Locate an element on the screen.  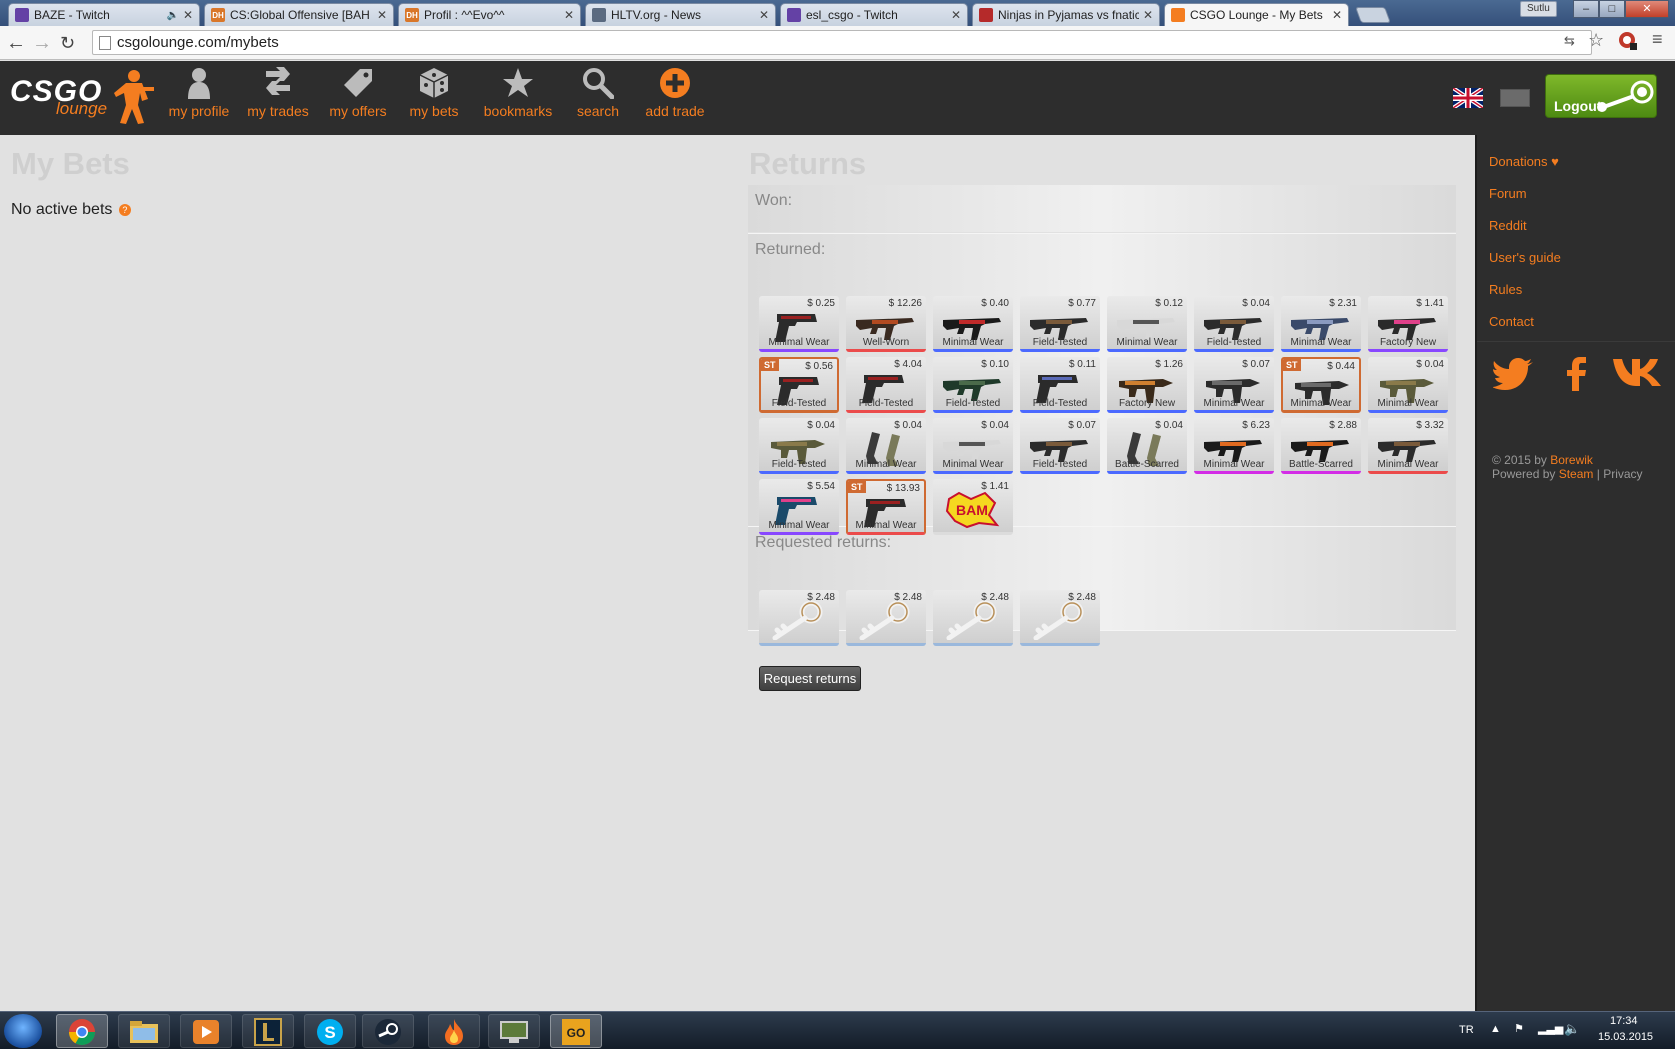
vk-icon is located at coordinates (1637, 372).